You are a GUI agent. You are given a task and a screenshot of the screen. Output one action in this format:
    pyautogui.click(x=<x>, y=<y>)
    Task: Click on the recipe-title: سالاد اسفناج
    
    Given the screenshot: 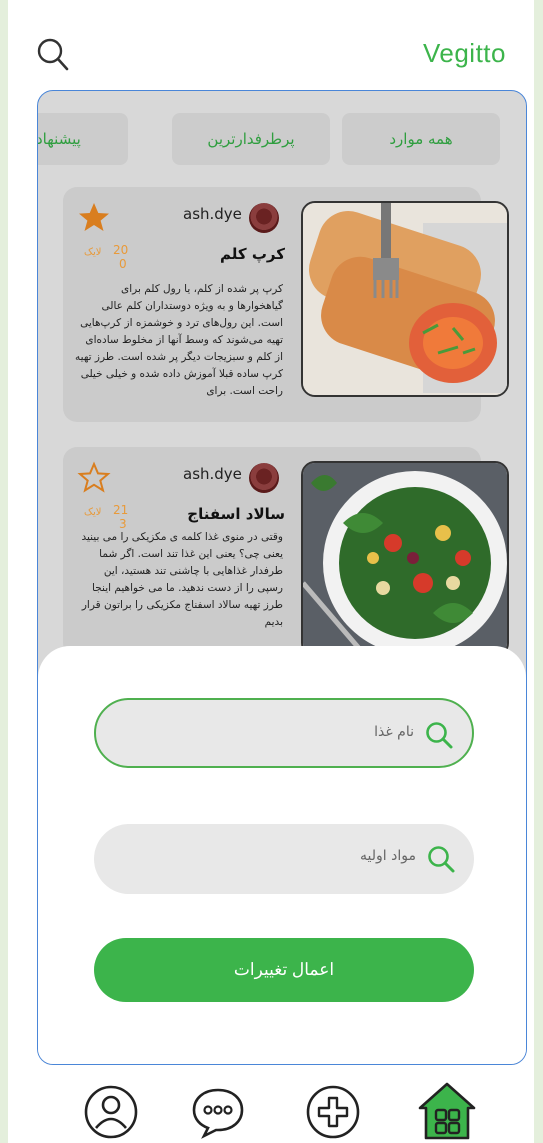 What is the action you would take?
    pyautogui.click(x=227, y=514)
    